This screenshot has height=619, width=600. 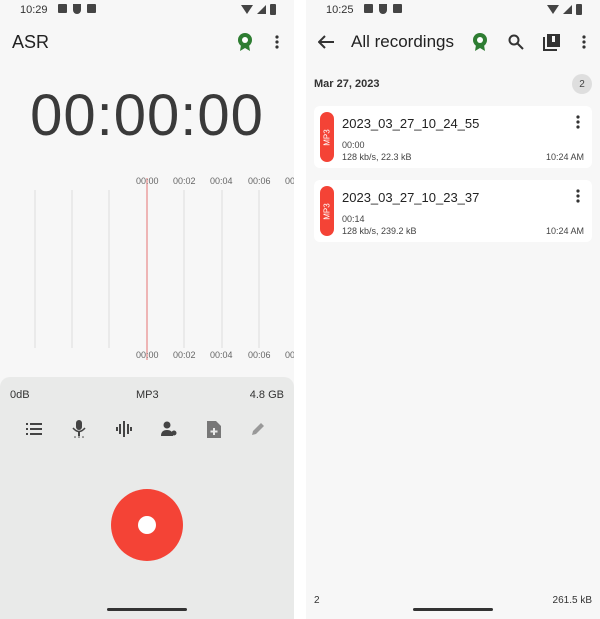 I want to click on wave-tick-bottom: 00:06, so click(x=259, y=355).